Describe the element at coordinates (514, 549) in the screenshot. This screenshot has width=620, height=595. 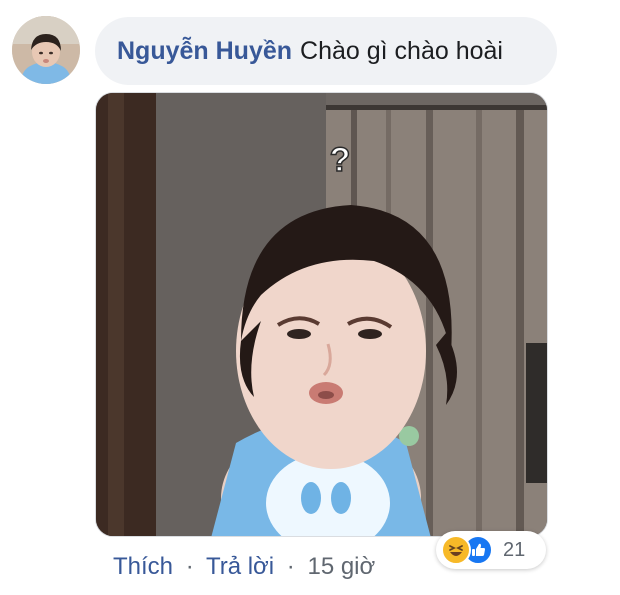
I see `reaction-count: 21` at that location.